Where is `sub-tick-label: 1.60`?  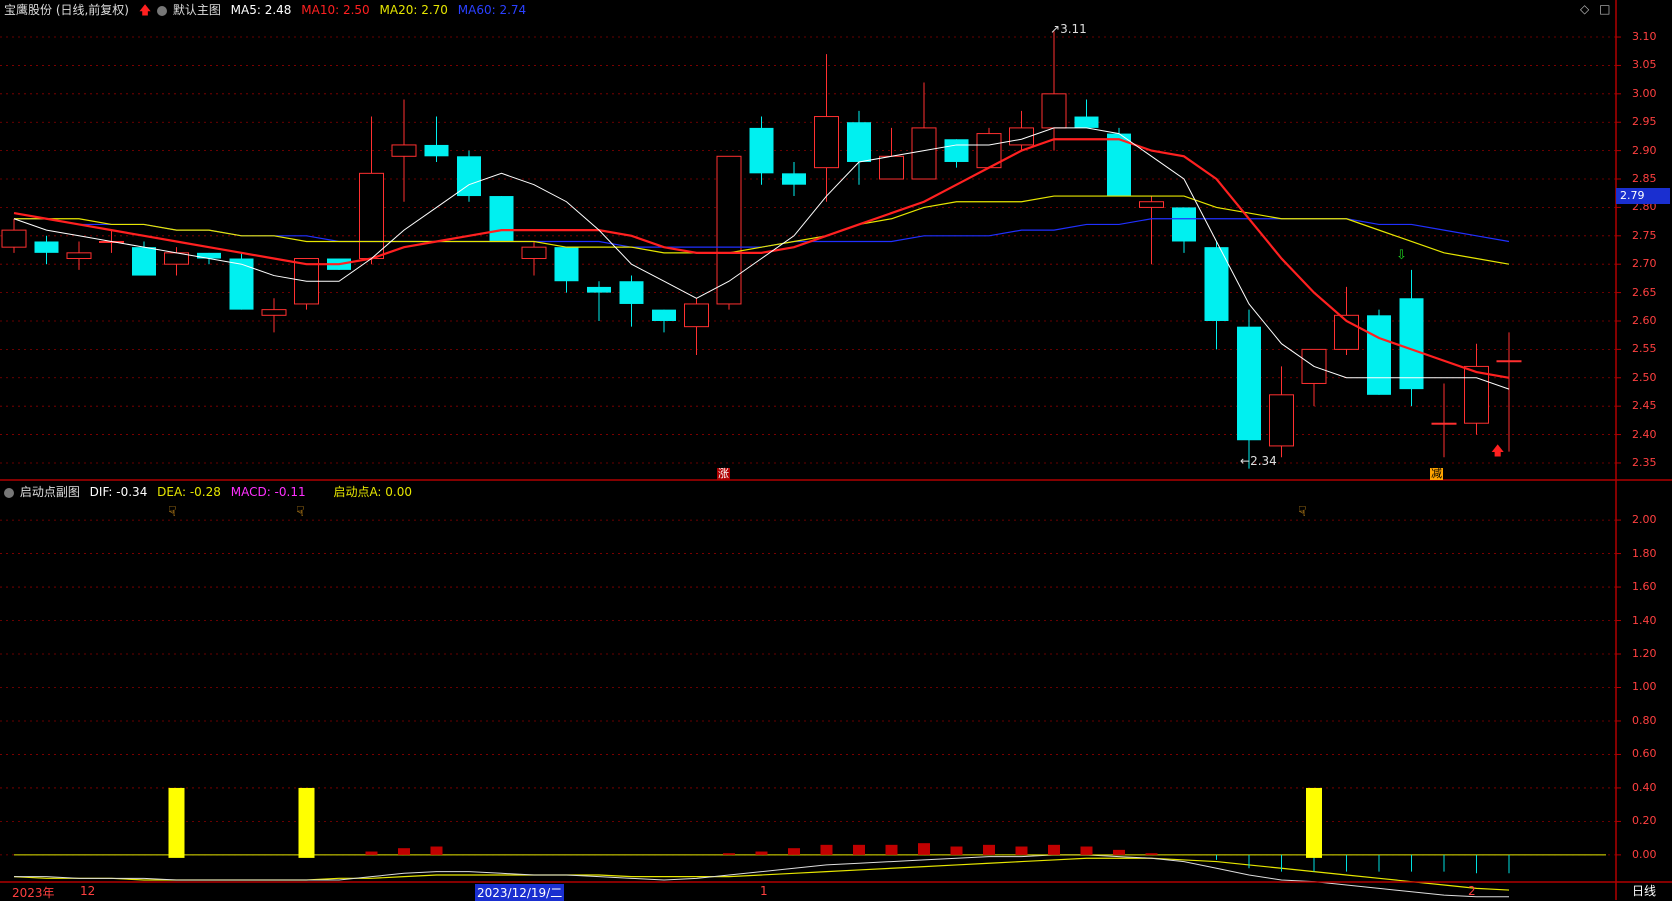 sub-tick-label: 1.60 is located at coordinates (1644, 587).